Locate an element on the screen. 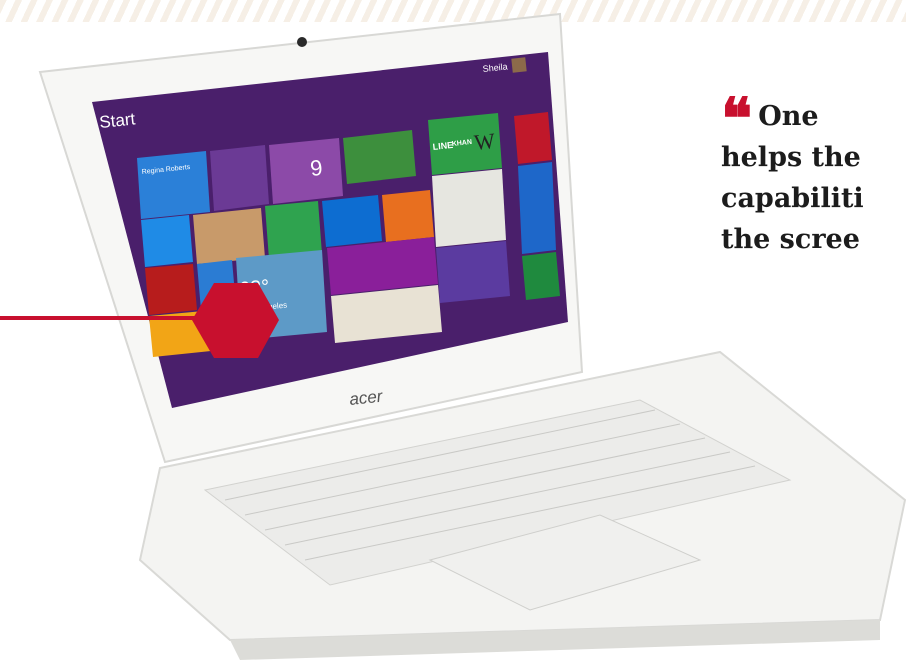 This screenshot has height=670, width=906. tile-line-label: LINE is located at coordinates (442, 146).